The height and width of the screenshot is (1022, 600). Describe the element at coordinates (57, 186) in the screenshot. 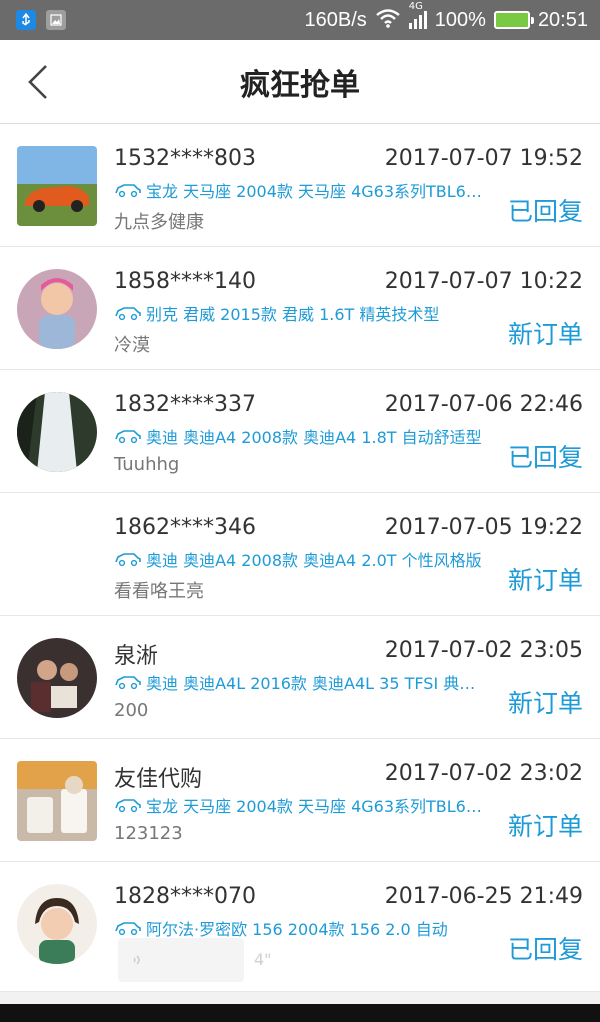

I see `car-photo` at that location.